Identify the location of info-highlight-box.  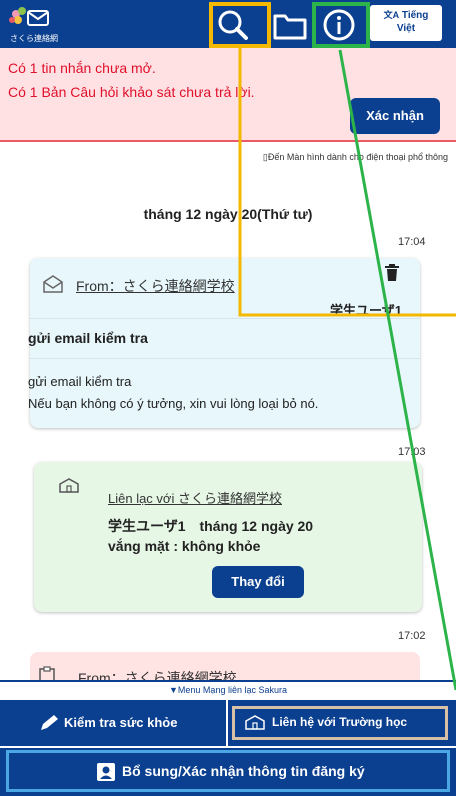
(341, 25).